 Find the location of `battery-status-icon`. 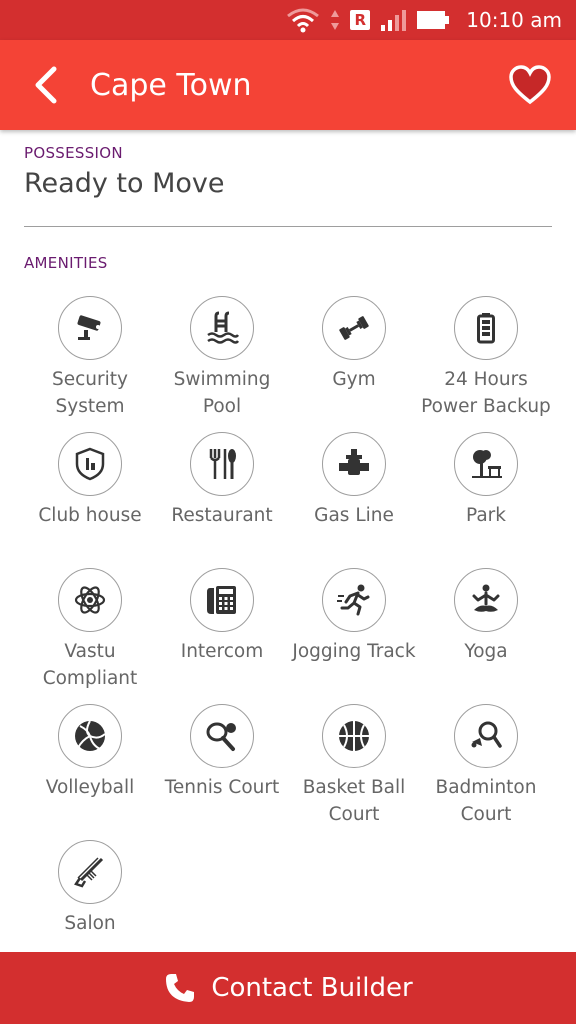

battery-status-icon is located at coordinates (433, 20).